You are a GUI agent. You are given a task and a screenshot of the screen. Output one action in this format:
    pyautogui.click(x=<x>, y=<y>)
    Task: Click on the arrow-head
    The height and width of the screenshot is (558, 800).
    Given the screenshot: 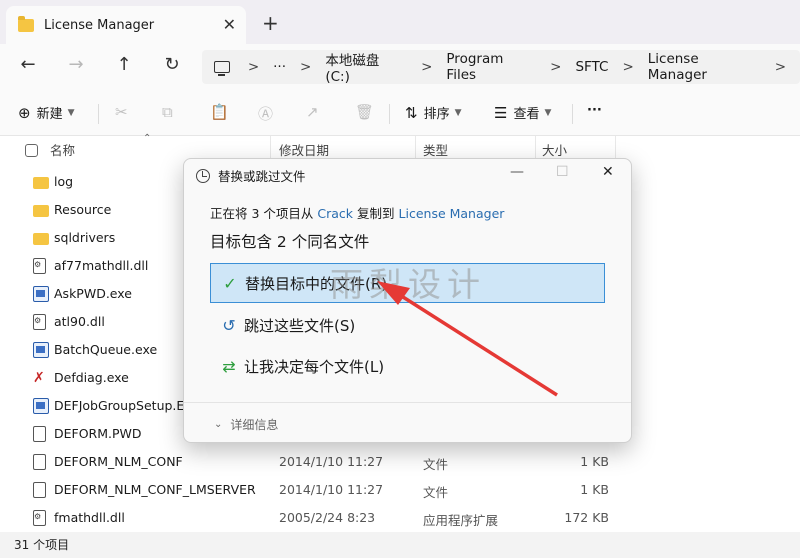 What is the action you would take?
    pyautogui.click(x=393, y=293)
    